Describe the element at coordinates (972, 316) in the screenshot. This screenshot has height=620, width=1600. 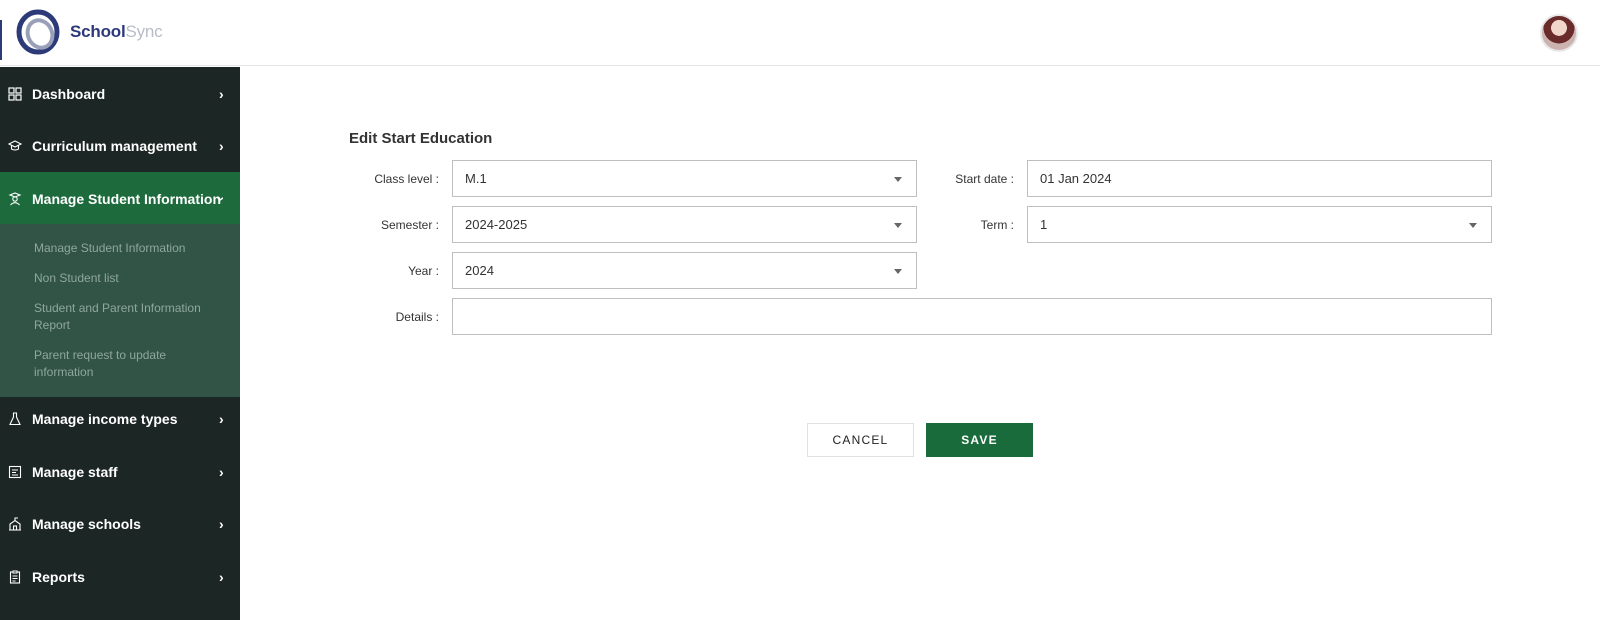
I see `details-input` at that location.